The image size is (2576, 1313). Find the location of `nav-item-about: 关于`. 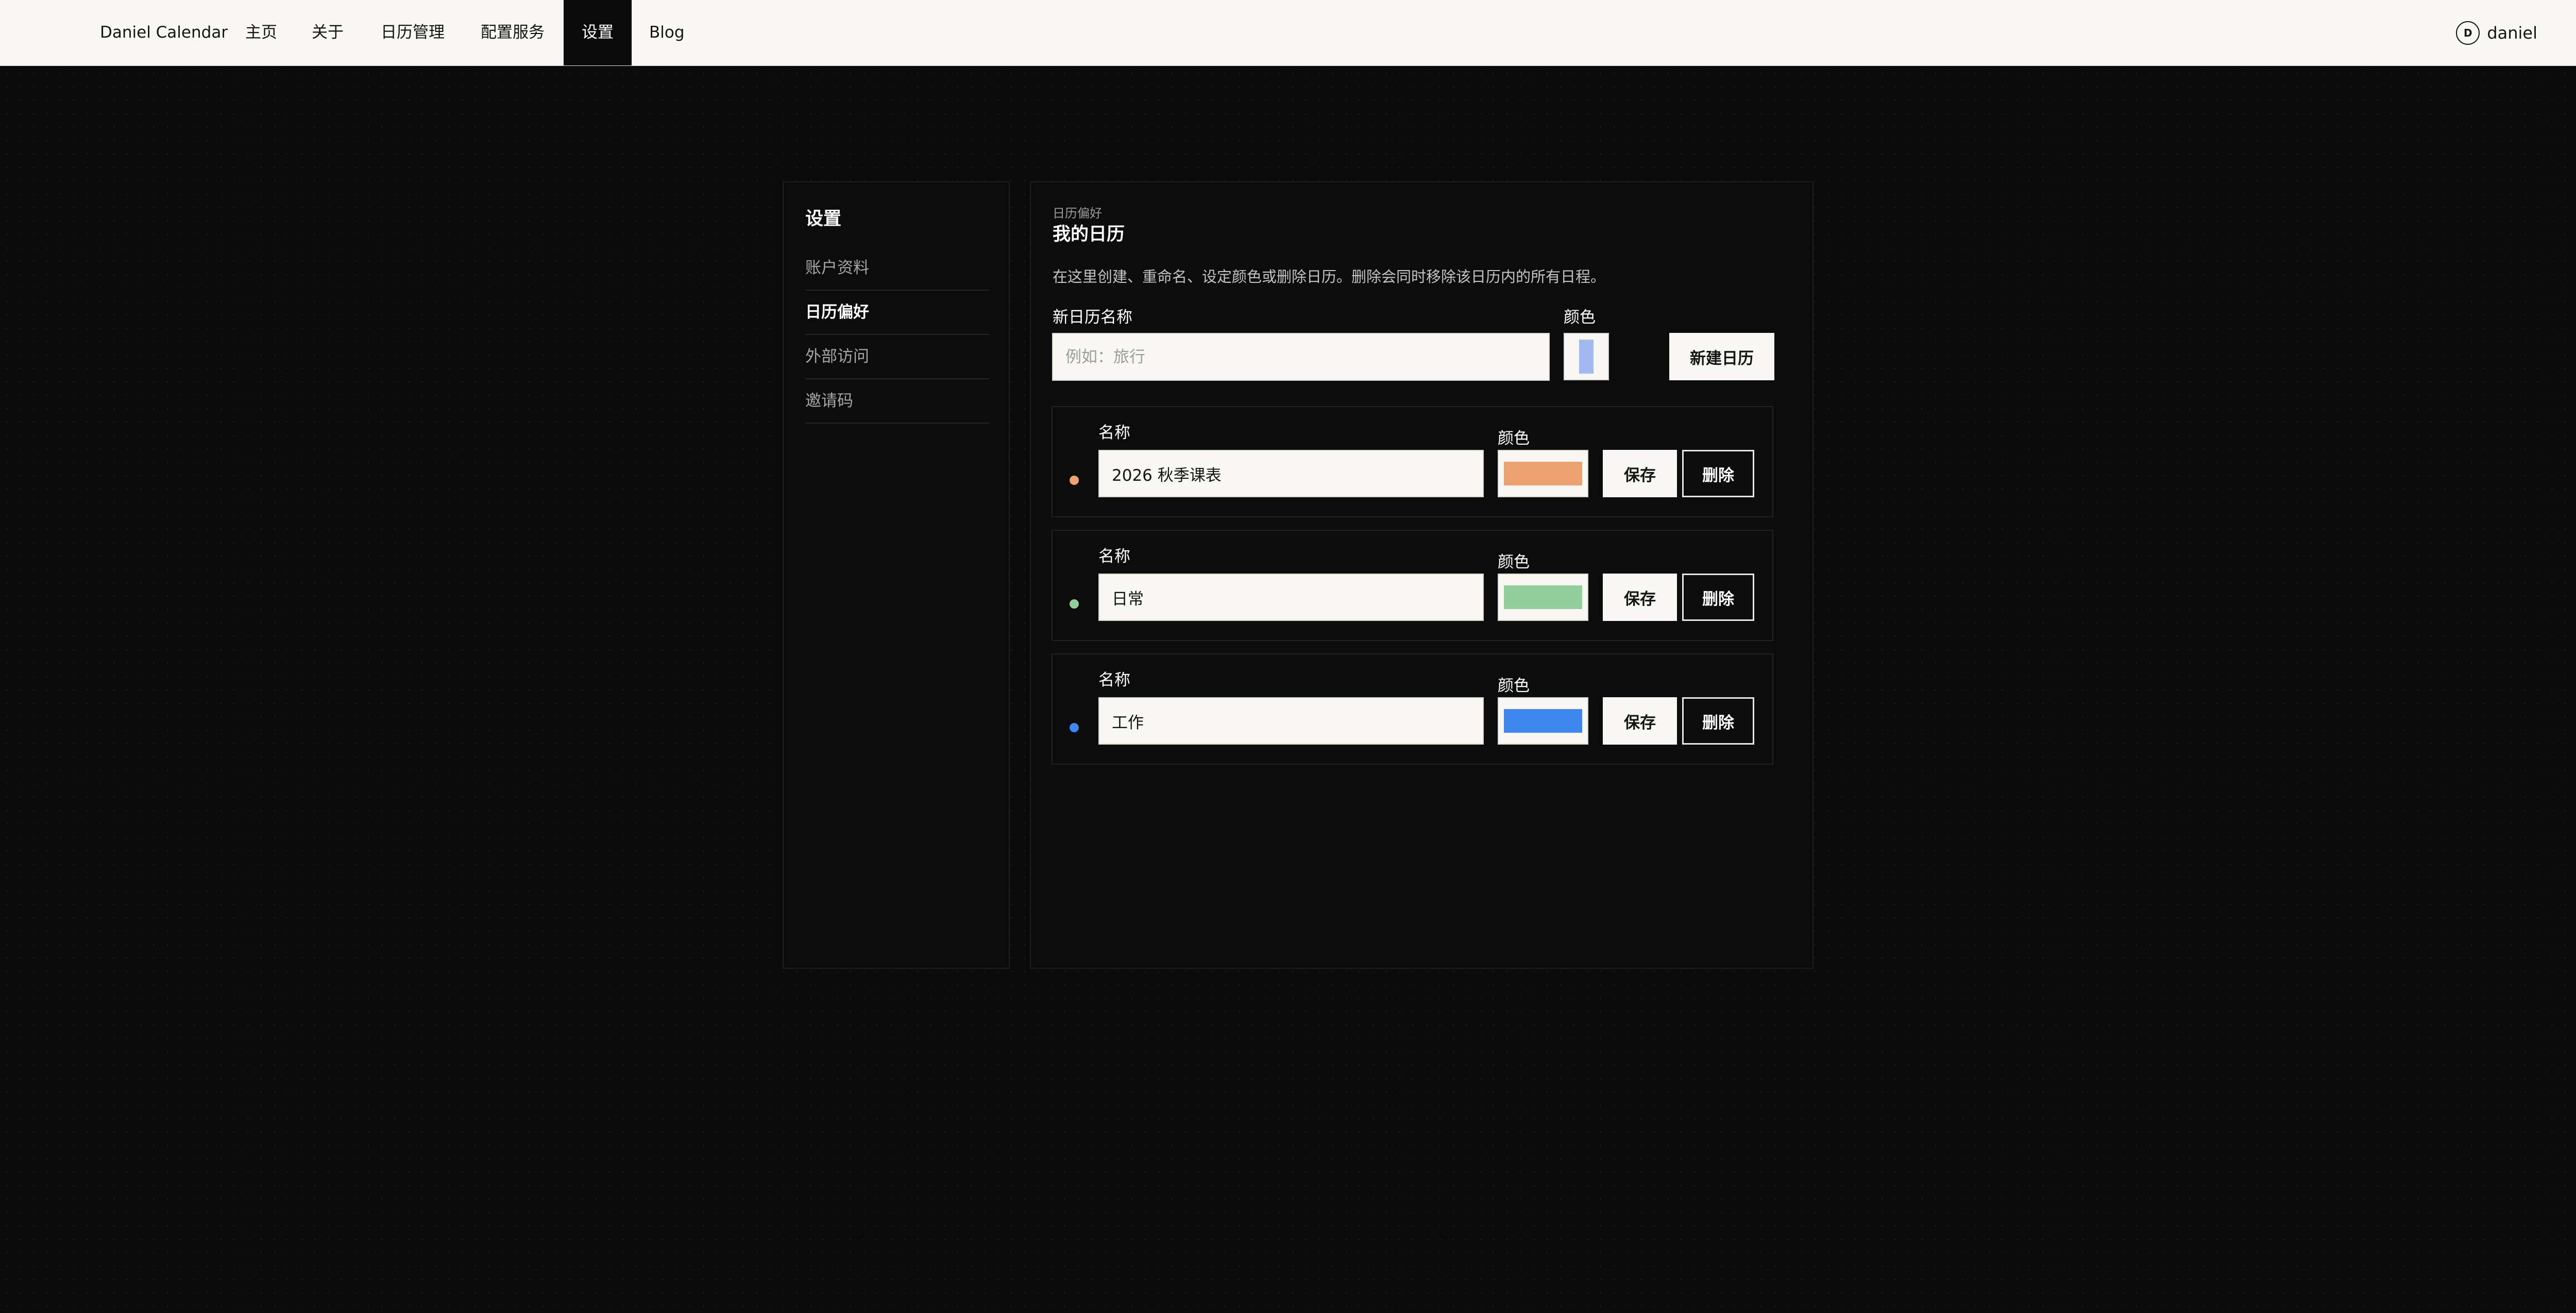

nav-item-about: 关于 is located at coordinates (328, 32).